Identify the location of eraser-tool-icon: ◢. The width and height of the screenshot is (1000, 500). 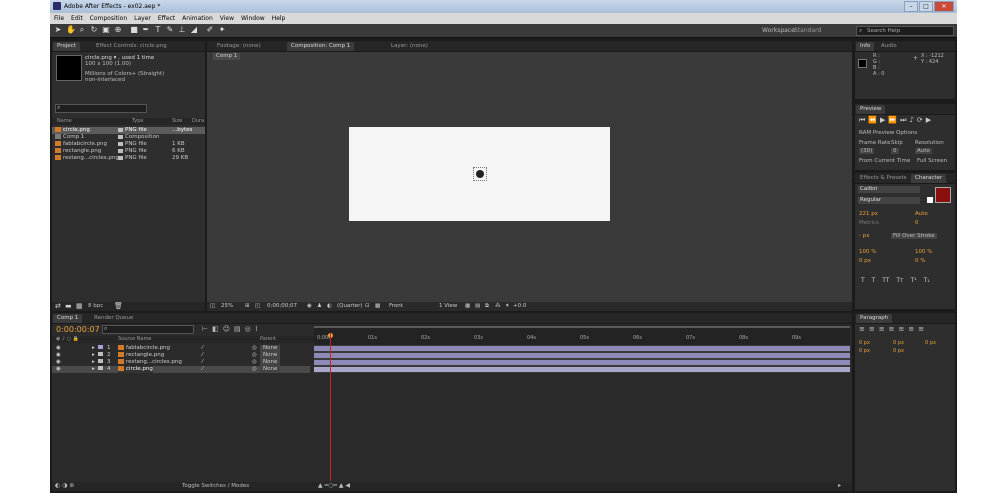
(194, 30).